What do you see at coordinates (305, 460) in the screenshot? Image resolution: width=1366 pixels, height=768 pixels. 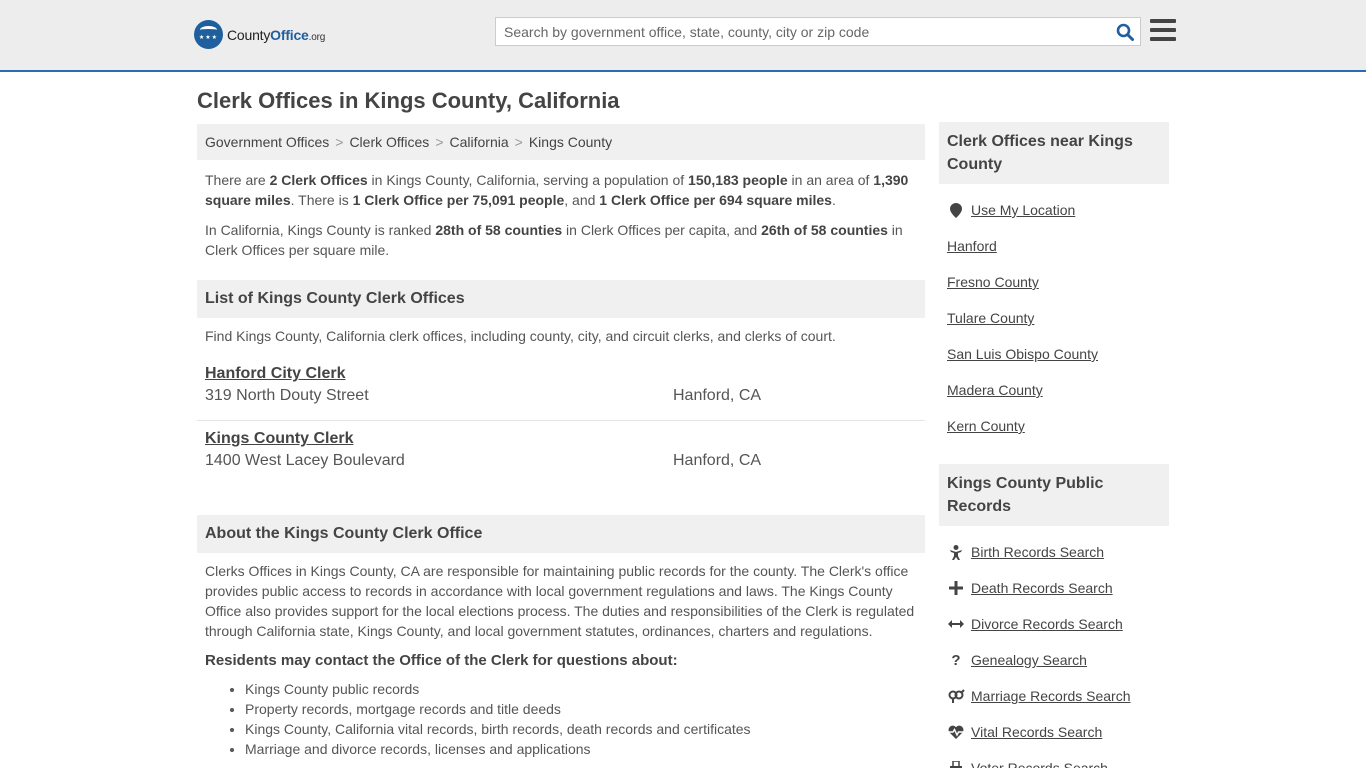 I see `office-address: 1400 West Lacey Boulevard` at bounding box center [305, 460].